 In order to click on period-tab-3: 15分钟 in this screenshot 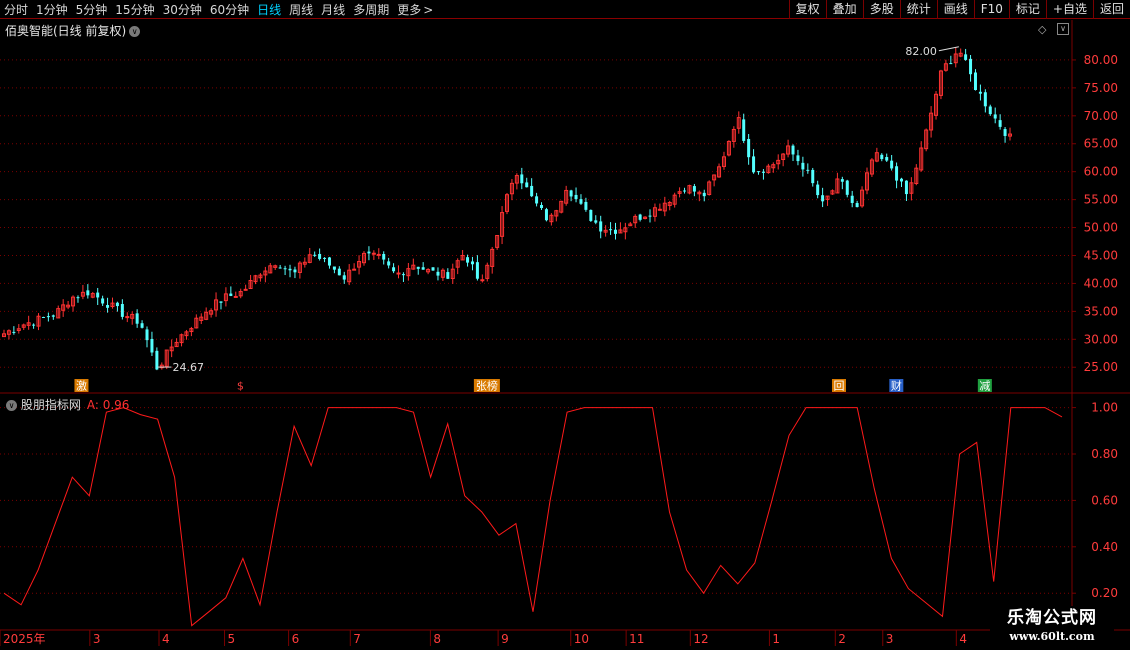, I will do `click(134, 9)`.